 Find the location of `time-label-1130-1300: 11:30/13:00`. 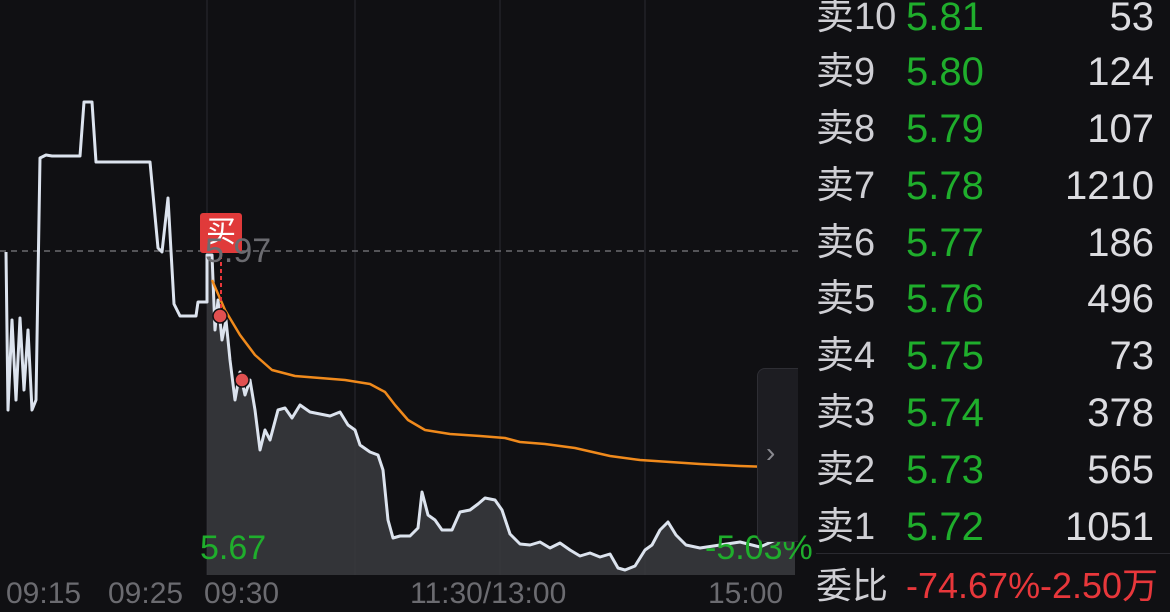

time-label-1130-1300: 11:30/13:00 is located at coordinates (488, 593).